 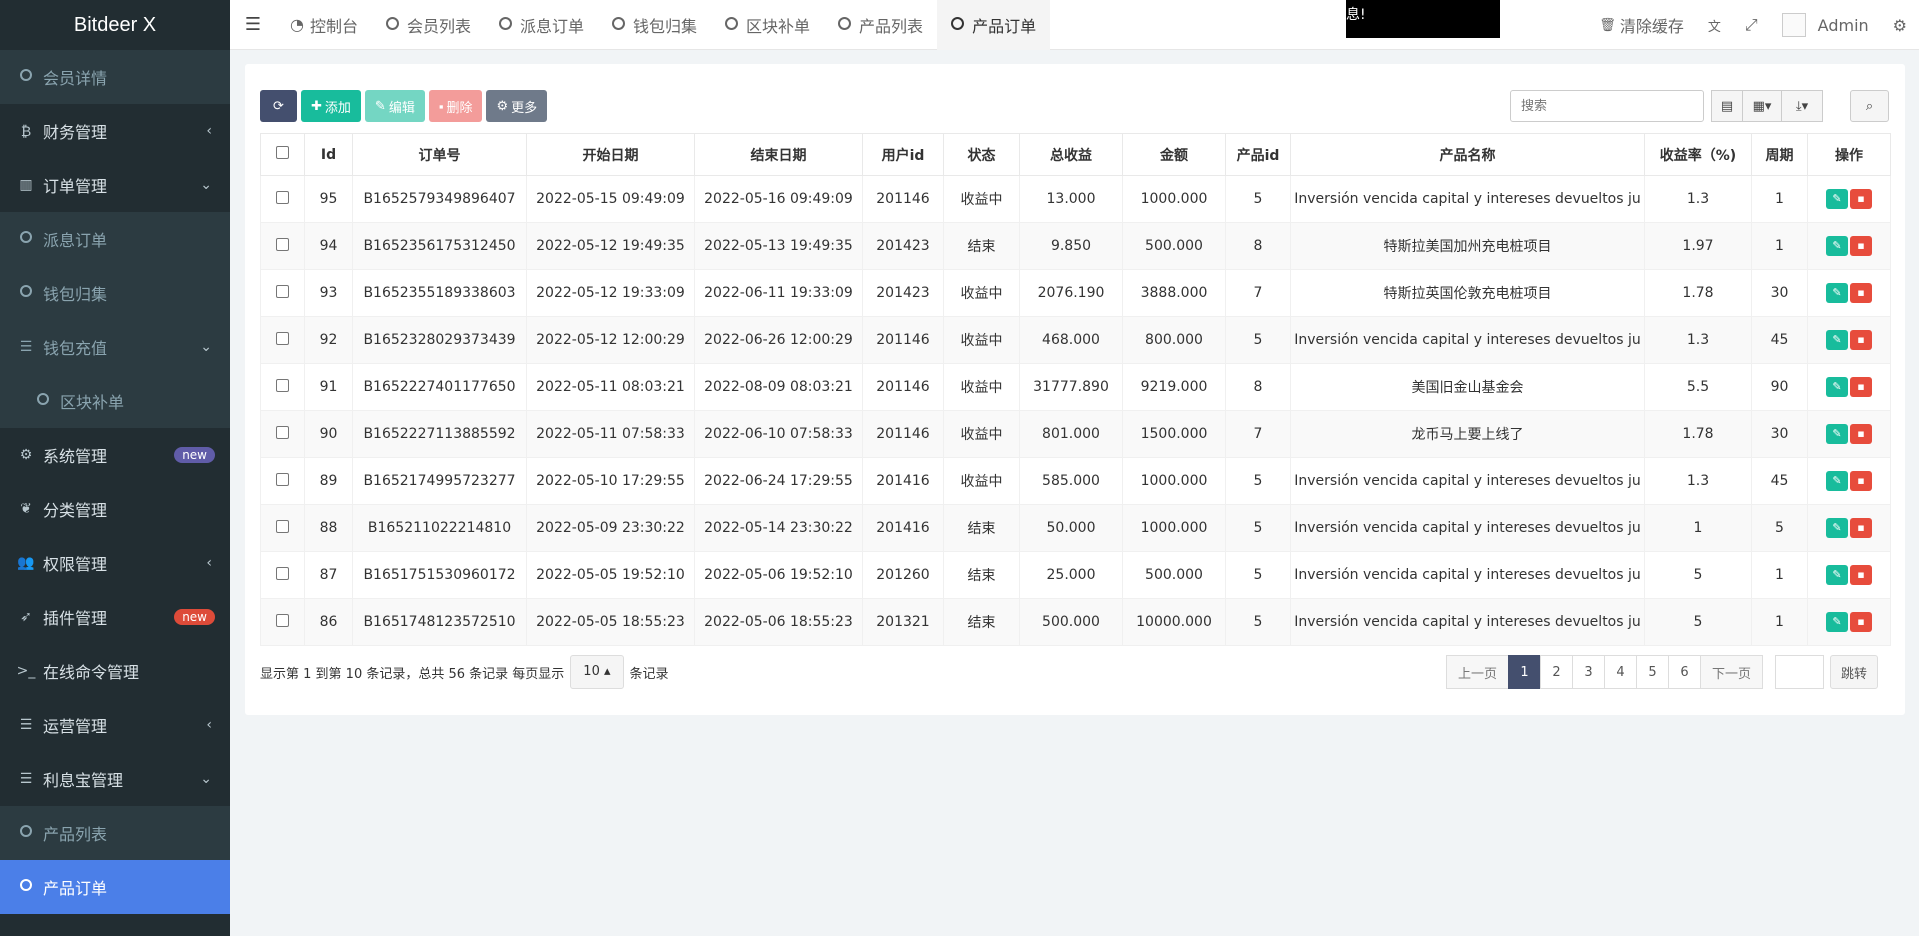 I want to click on sidebar-item-15: 产品订单, so click(x=115, y=887).